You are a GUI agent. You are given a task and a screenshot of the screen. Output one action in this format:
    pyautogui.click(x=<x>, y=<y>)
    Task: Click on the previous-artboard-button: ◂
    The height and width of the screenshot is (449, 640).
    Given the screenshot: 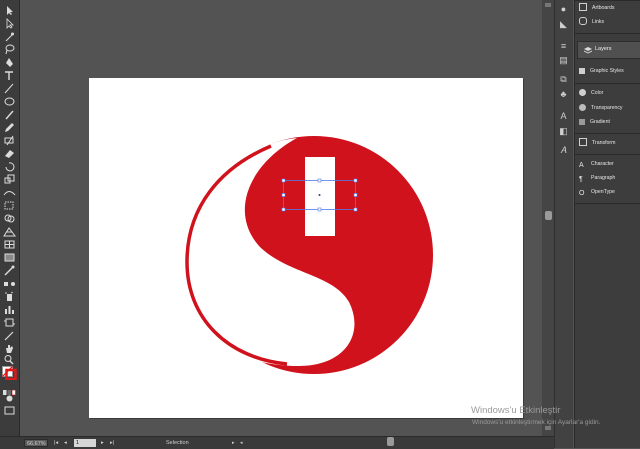 What is the action you would take?
    pyautogui.click(x=65, y=443)
    